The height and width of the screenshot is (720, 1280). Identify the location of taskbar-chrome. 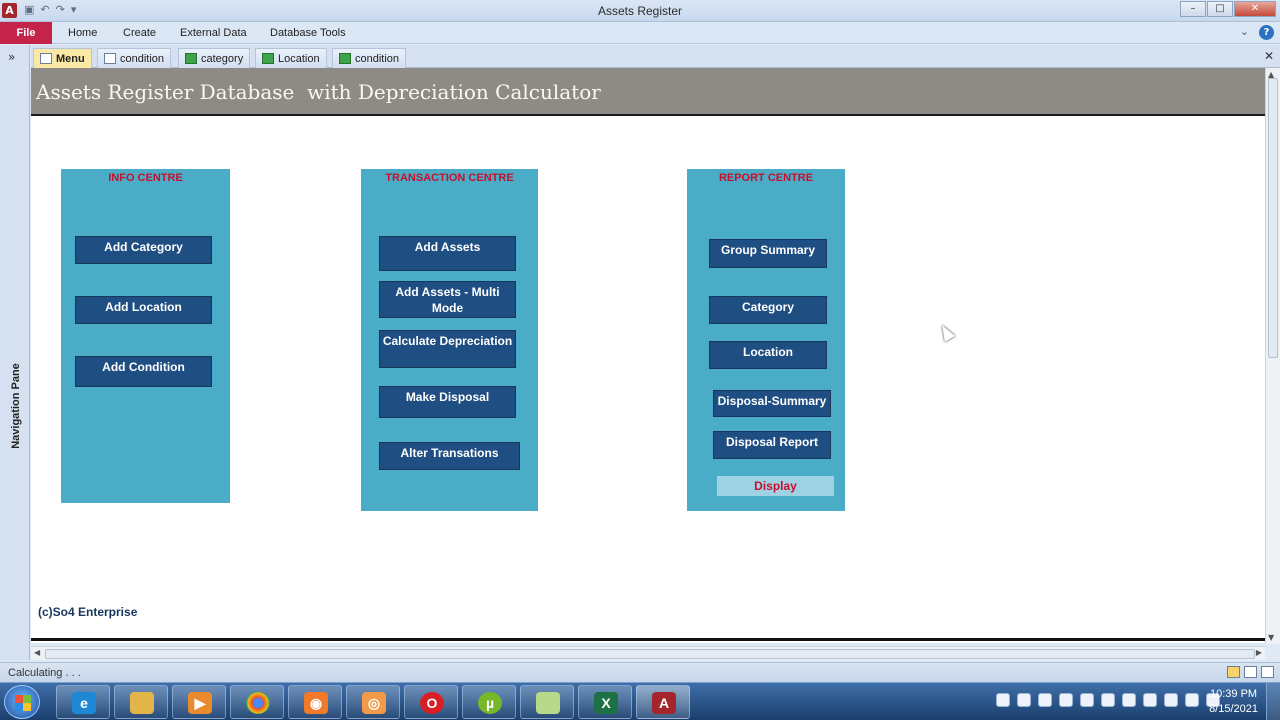
(257, 702).